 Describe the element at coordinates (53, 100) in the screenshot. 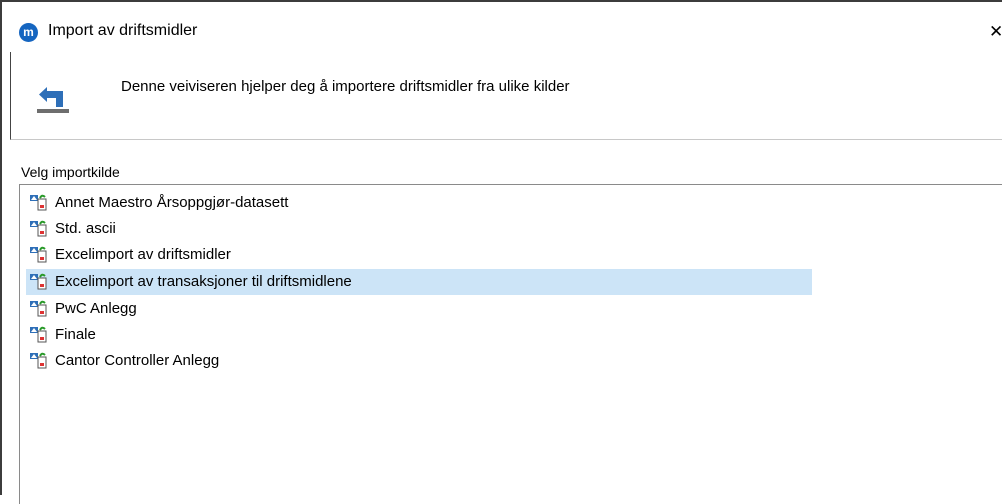

I see `import-arrow-icon` at that location.